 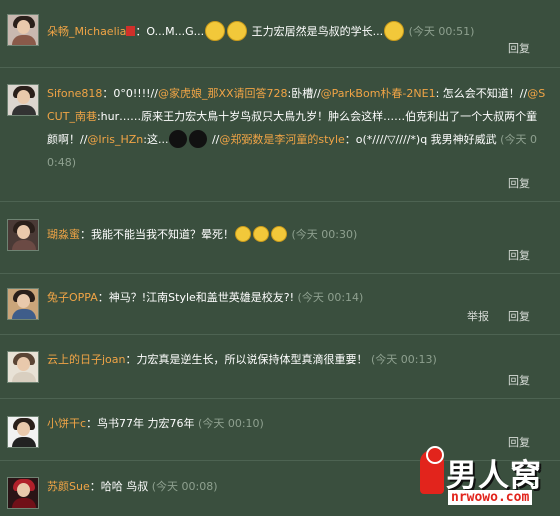 What do you see at coordinates (223, 93) in the screenshot?
I see `mention-link: @家虎娘_那XX请回答728` at bounding box center [223, 93].